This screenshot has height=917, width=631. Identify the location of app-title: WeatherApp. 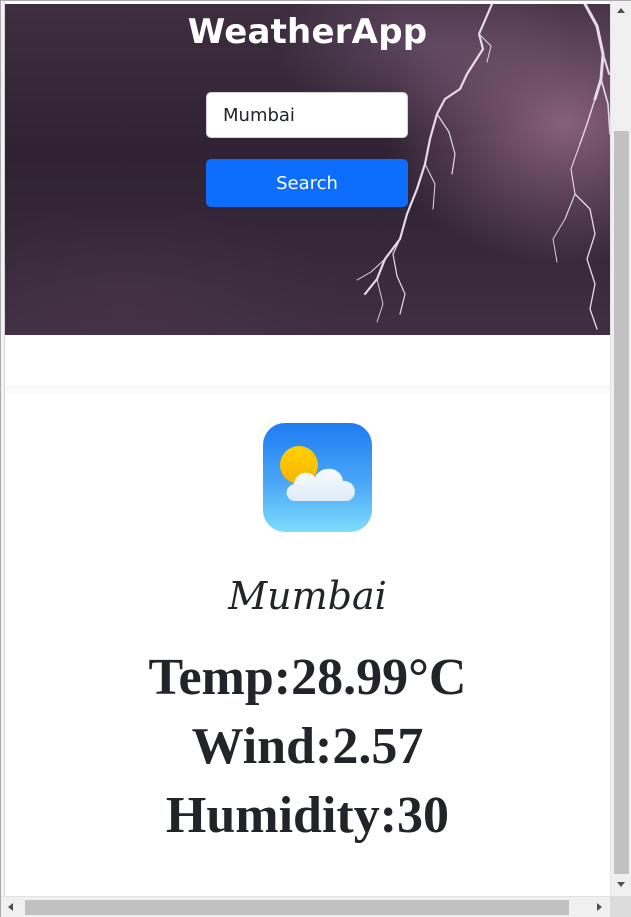
(307, 32).